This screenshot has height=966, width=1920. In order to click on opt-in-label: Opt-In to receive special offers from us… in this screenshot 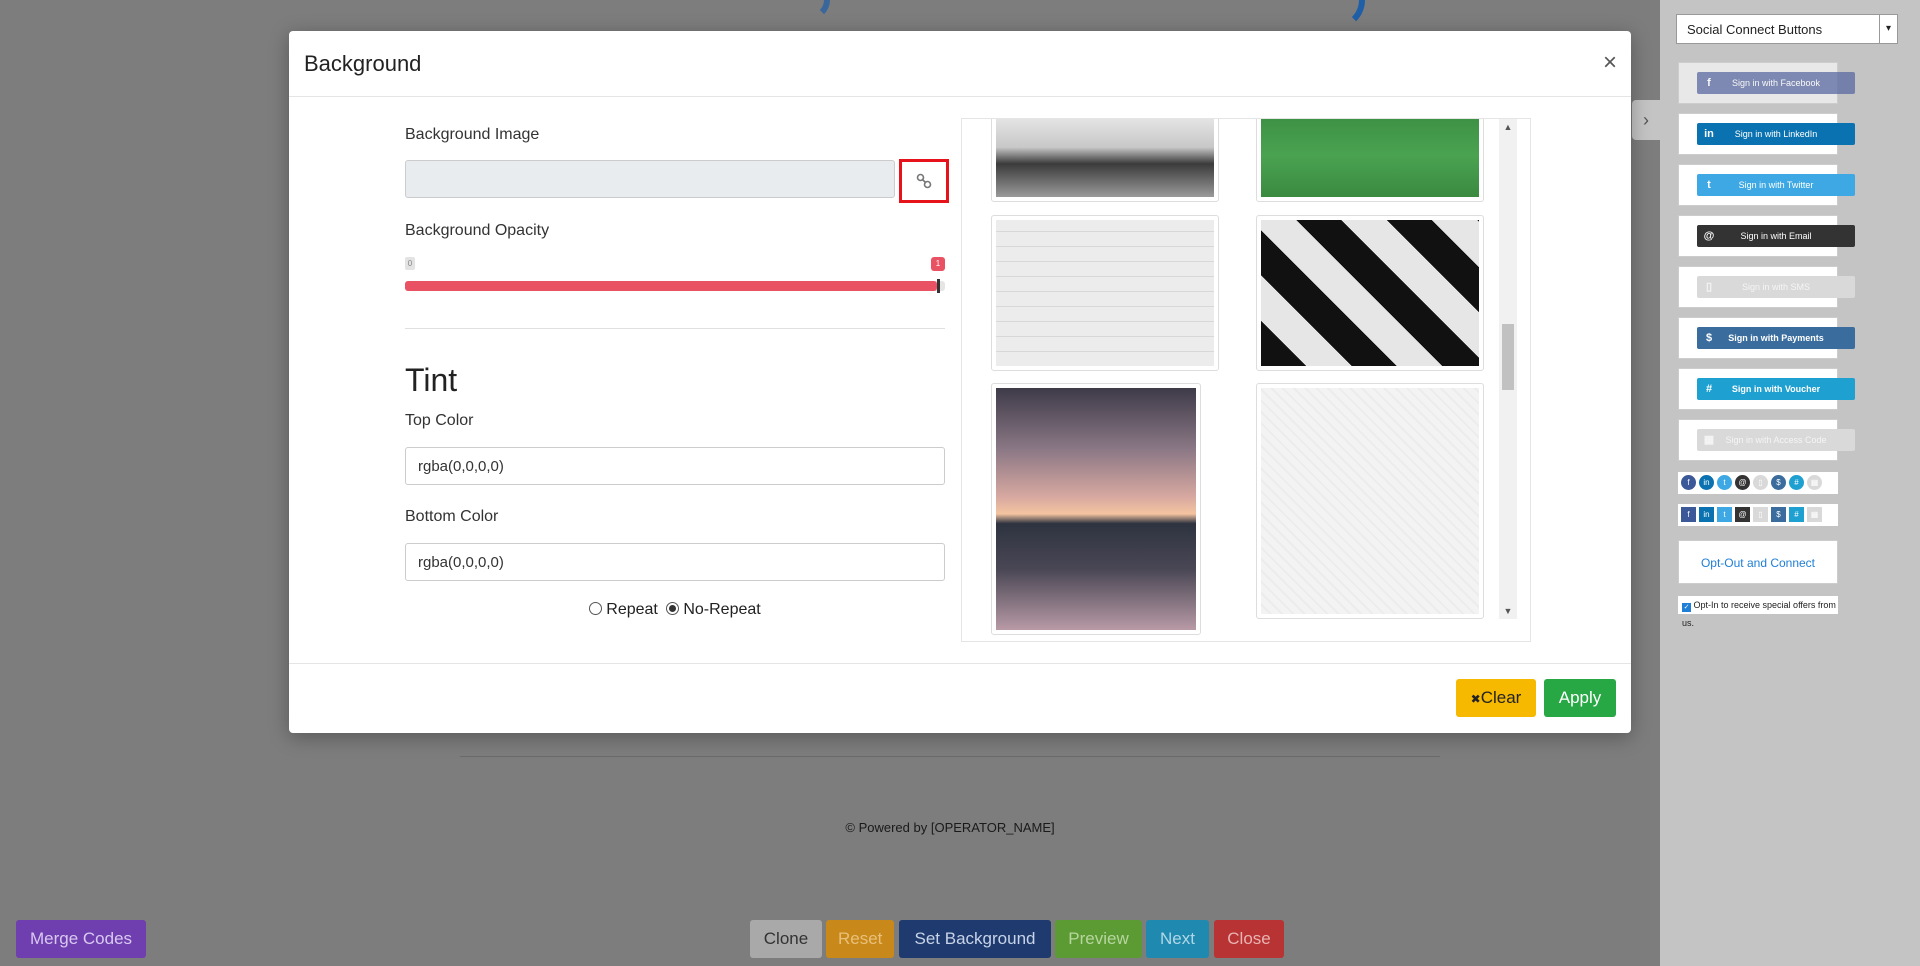, I will do `click(1759, 614)`.